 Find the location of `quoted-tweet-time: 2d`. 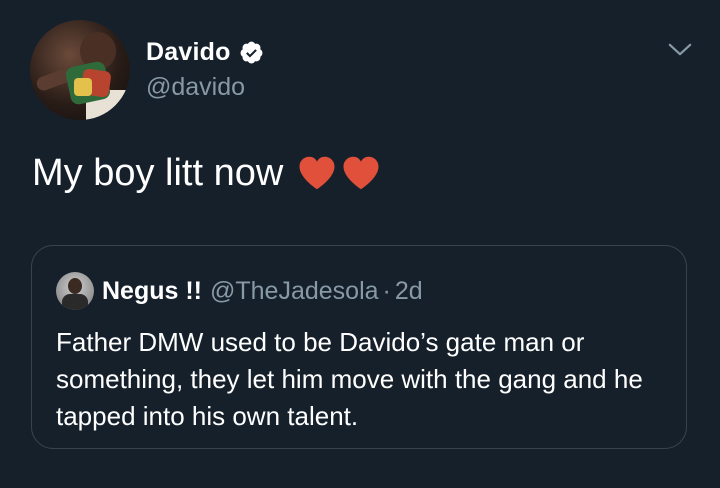

quoted-tweet-time: 2d is located at coordinates (409, 291).